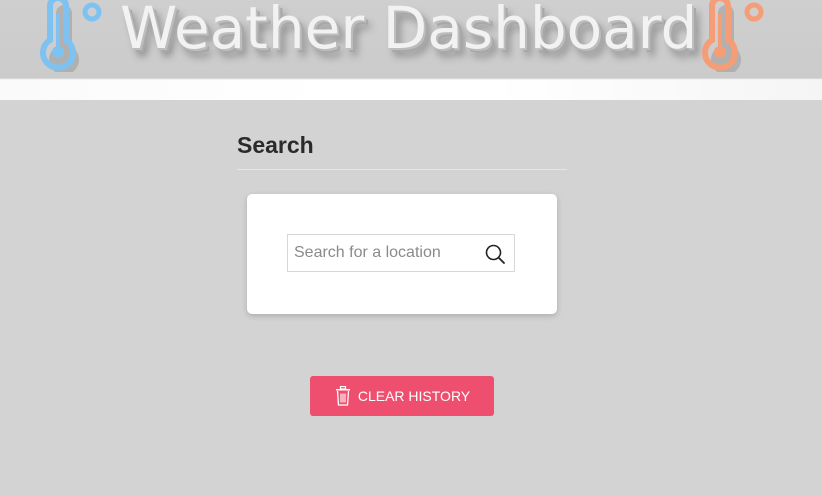 This screenshot has width=822, height=495. Describe the element at coordinates (343, 395) in the screenshot. I see `trash-icon` at that location.